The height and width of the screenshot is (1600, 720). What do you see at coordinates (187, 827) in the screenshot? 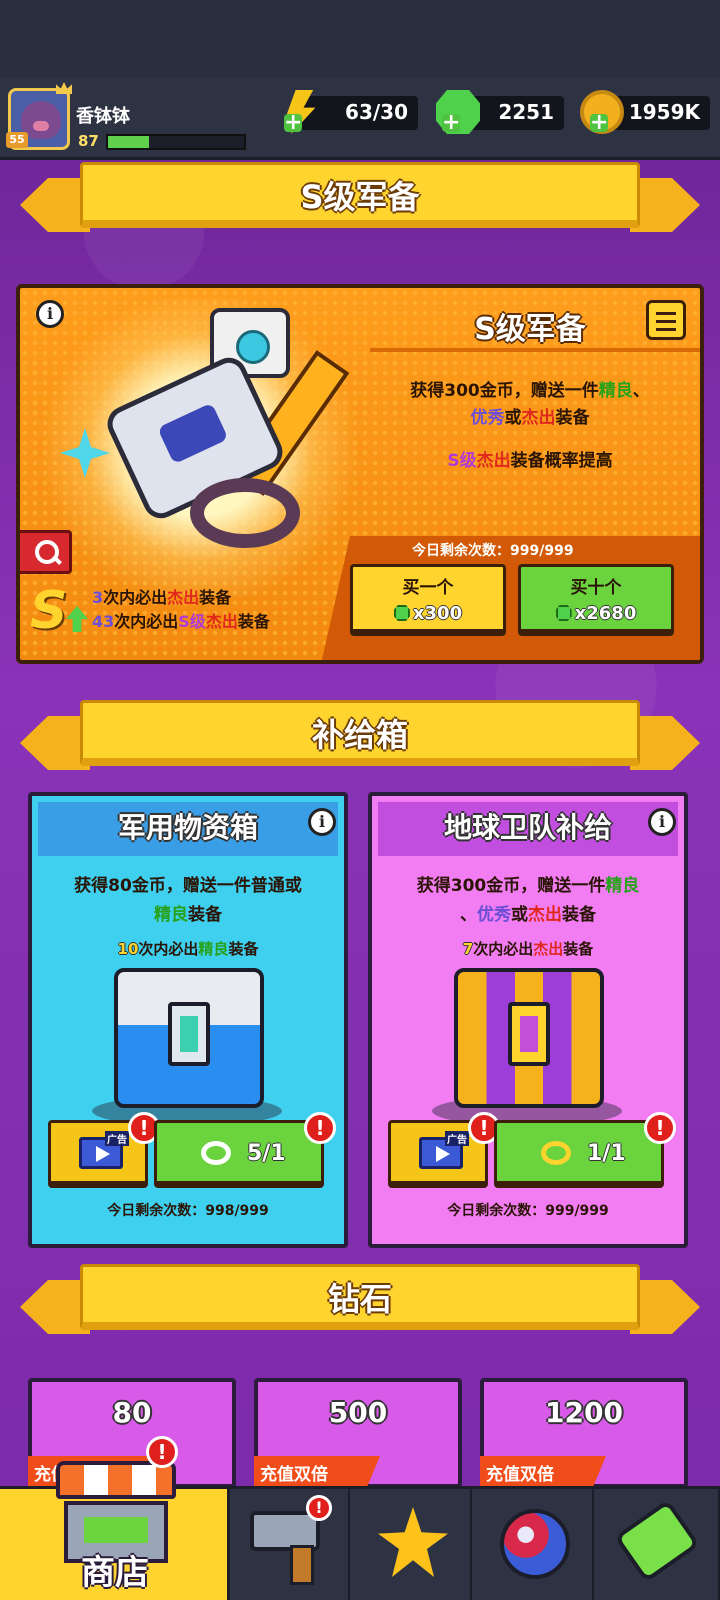
I see `card-title: 军用物资箱` at bounding box center [187, 827].